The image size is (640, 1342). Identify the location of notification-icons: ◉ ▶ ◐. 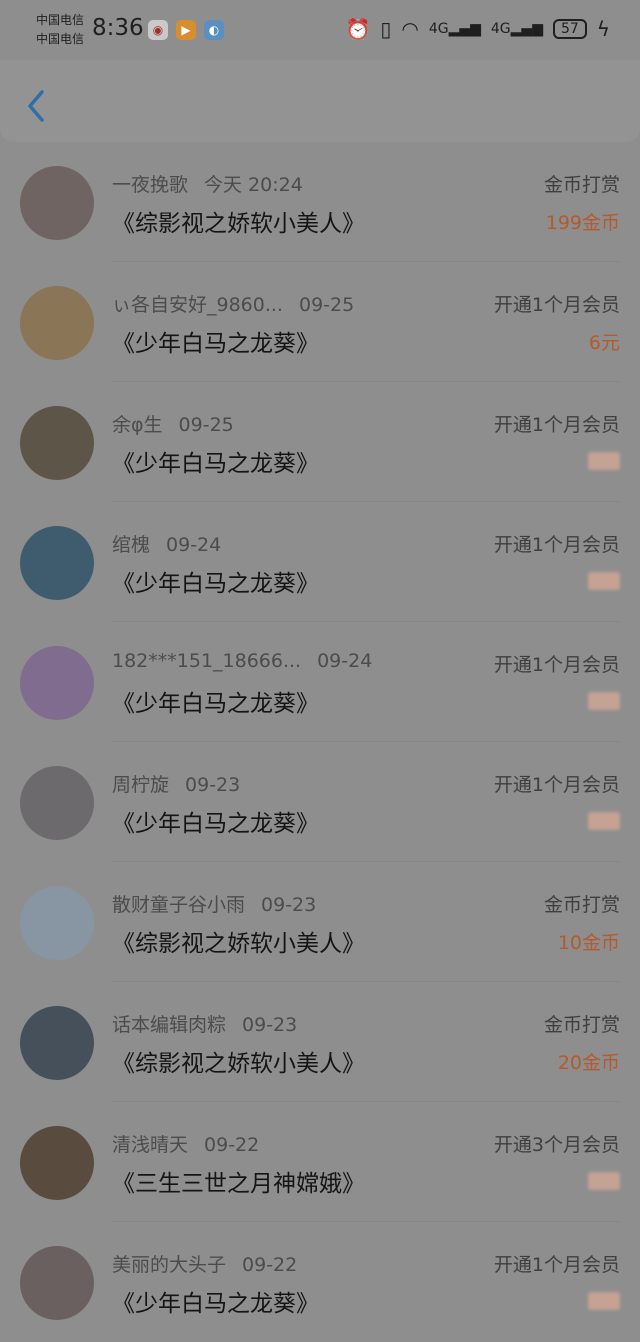
(186, 30).